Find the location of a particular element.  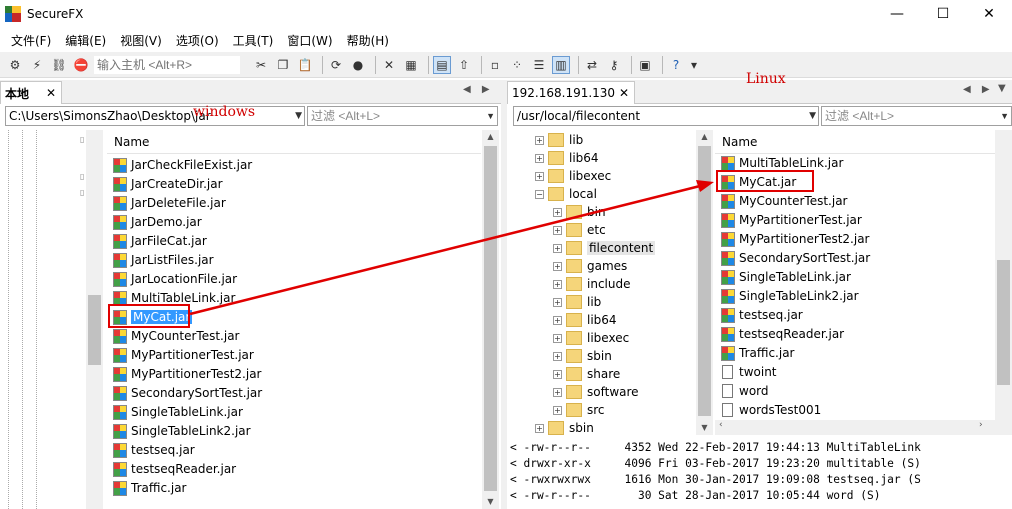

close-icon: ✕ is located at coordinates (51, 93).